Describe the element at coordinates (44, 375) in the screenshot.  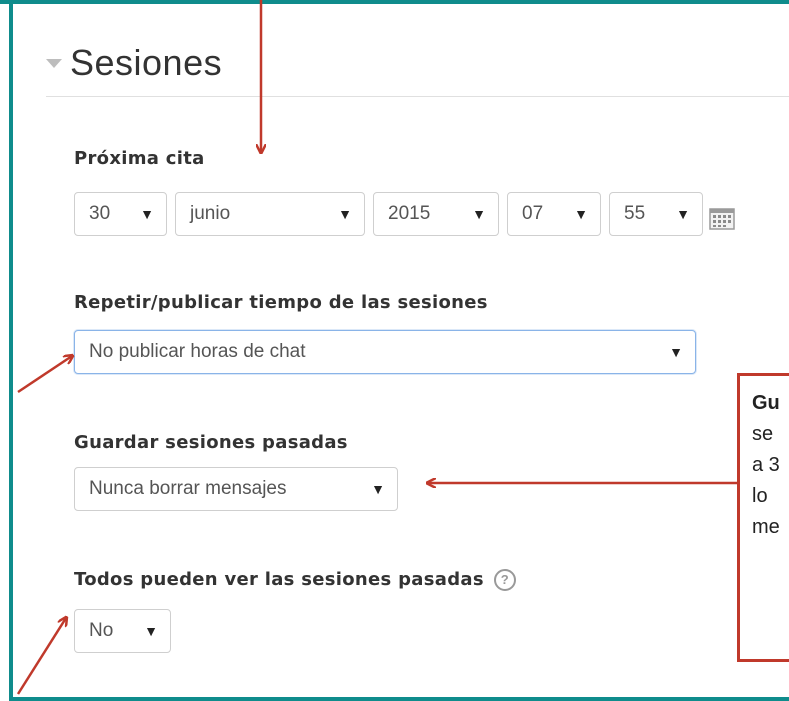
I see `arrow-to-repeat-sessions` at that location.